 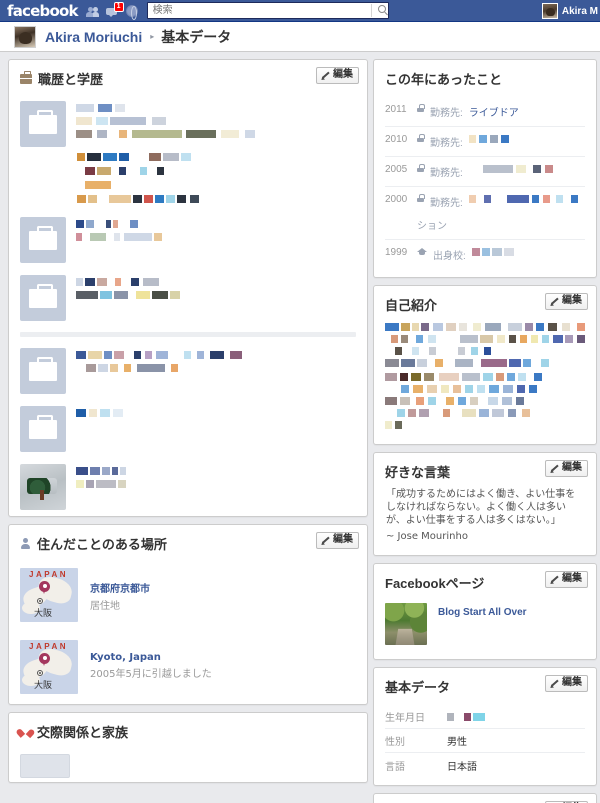 I want to click on work-entry-extra, so click(x=188, y=182).